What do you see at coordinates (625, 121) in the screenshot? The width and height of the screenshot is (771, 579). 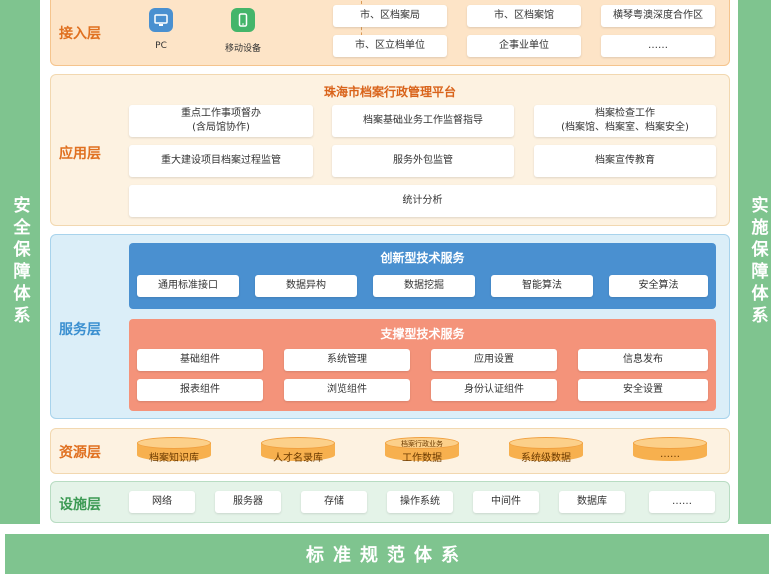 I see `app-module: 档案检查工作 (档案馆、档案室、档案安全)` at bounding box center [625, 121].